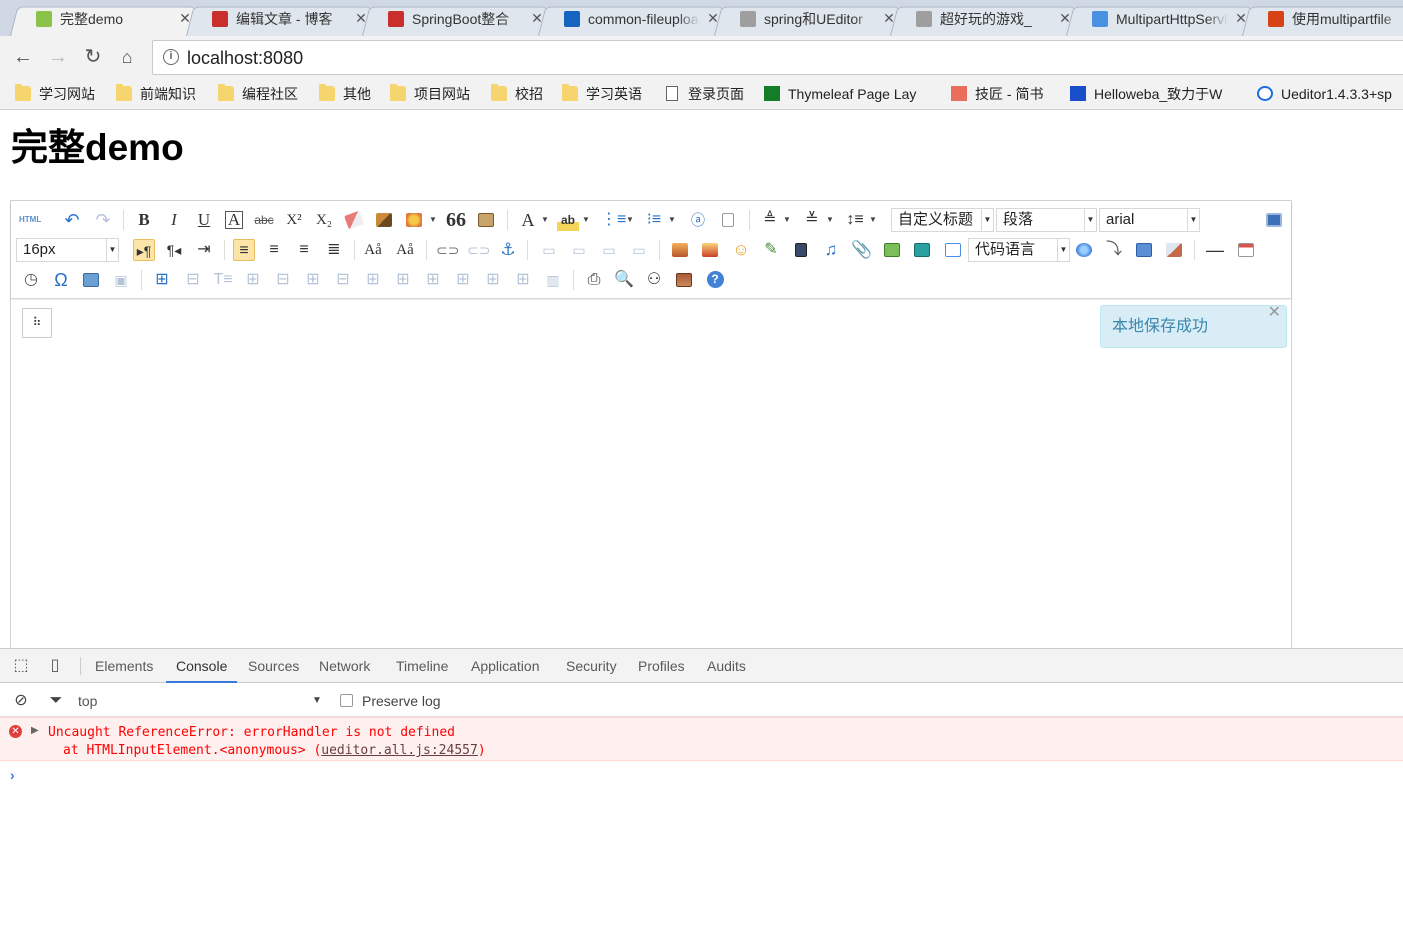  What do you see at coordinates (30, 220) in the screenshot?
I see `source-html-button: HTML` at bounding box center [30, 220].